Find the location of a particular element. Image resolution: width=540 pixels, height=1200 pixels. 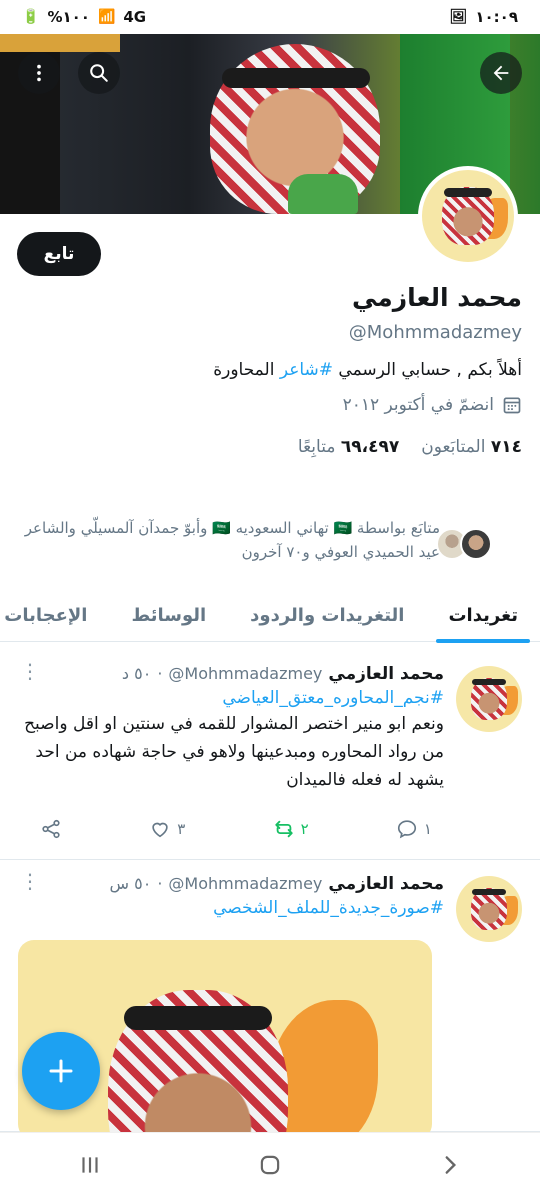

more-options-button is located at coordinates (39, 73).